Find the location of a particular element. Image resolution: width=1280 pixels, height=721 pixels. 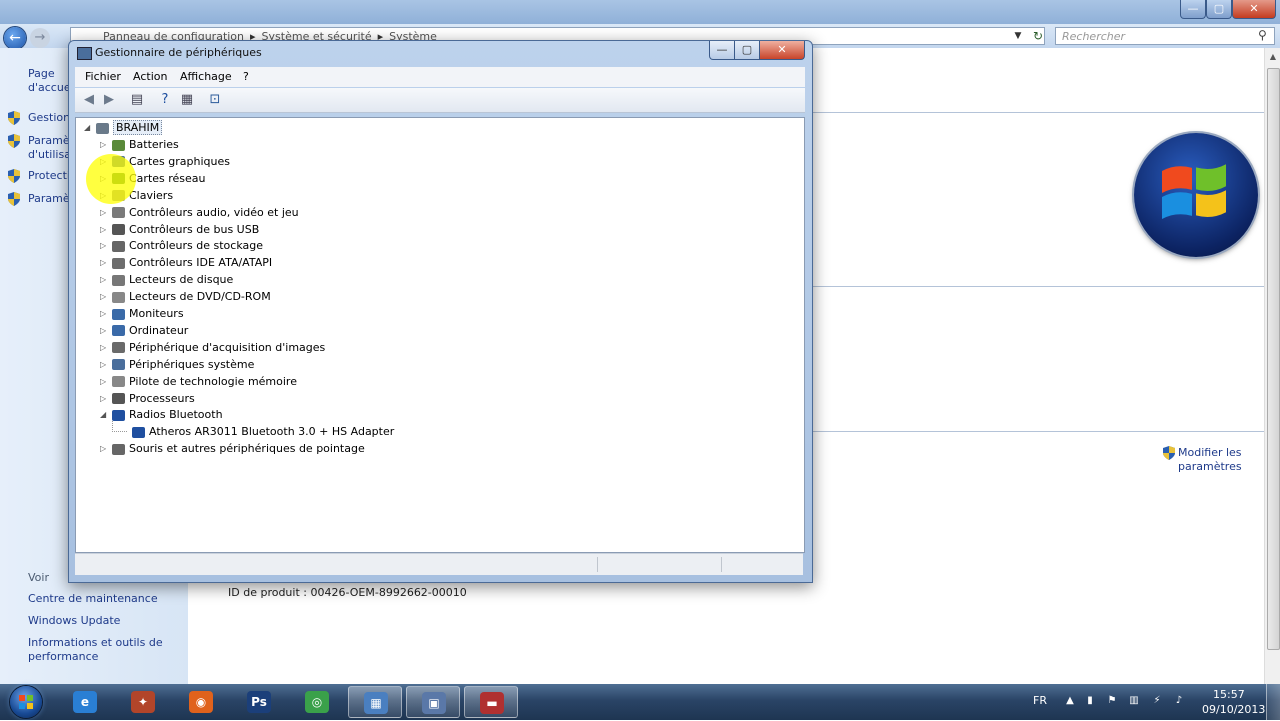

back-button: ← is located at coordinates (15, 38).